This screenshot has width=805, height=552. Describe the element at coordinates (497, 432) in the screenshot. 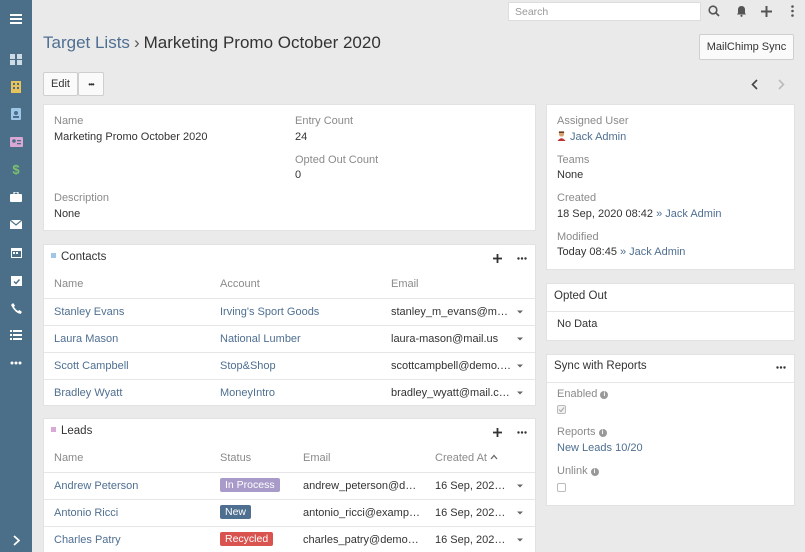

I see `add-lead-icon` at that location.